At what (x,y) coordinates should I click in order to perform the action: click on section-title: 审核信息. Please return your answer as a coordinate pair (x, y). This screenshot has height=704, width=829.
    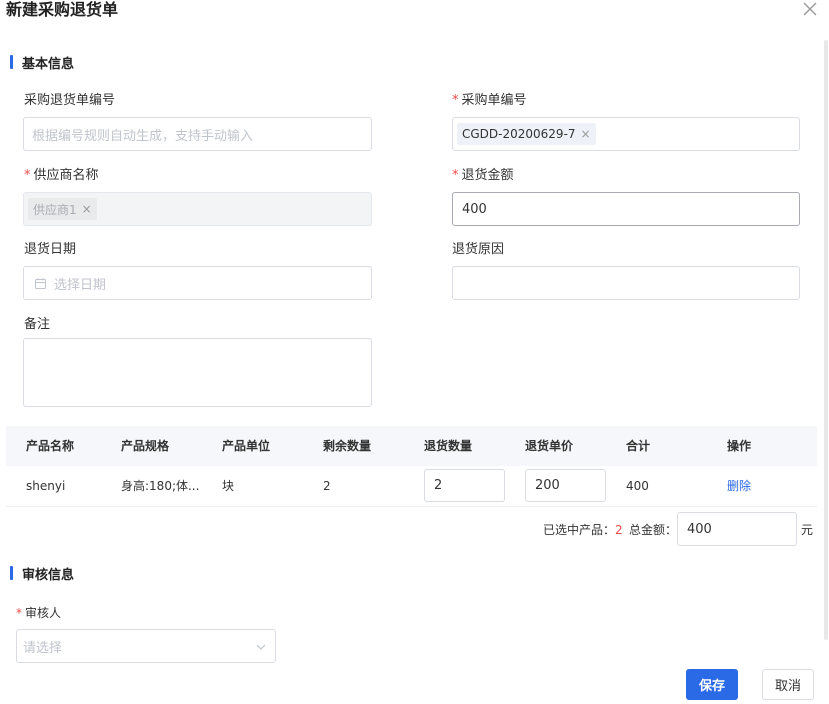
    Looking at the image, I should click on (48, 575).